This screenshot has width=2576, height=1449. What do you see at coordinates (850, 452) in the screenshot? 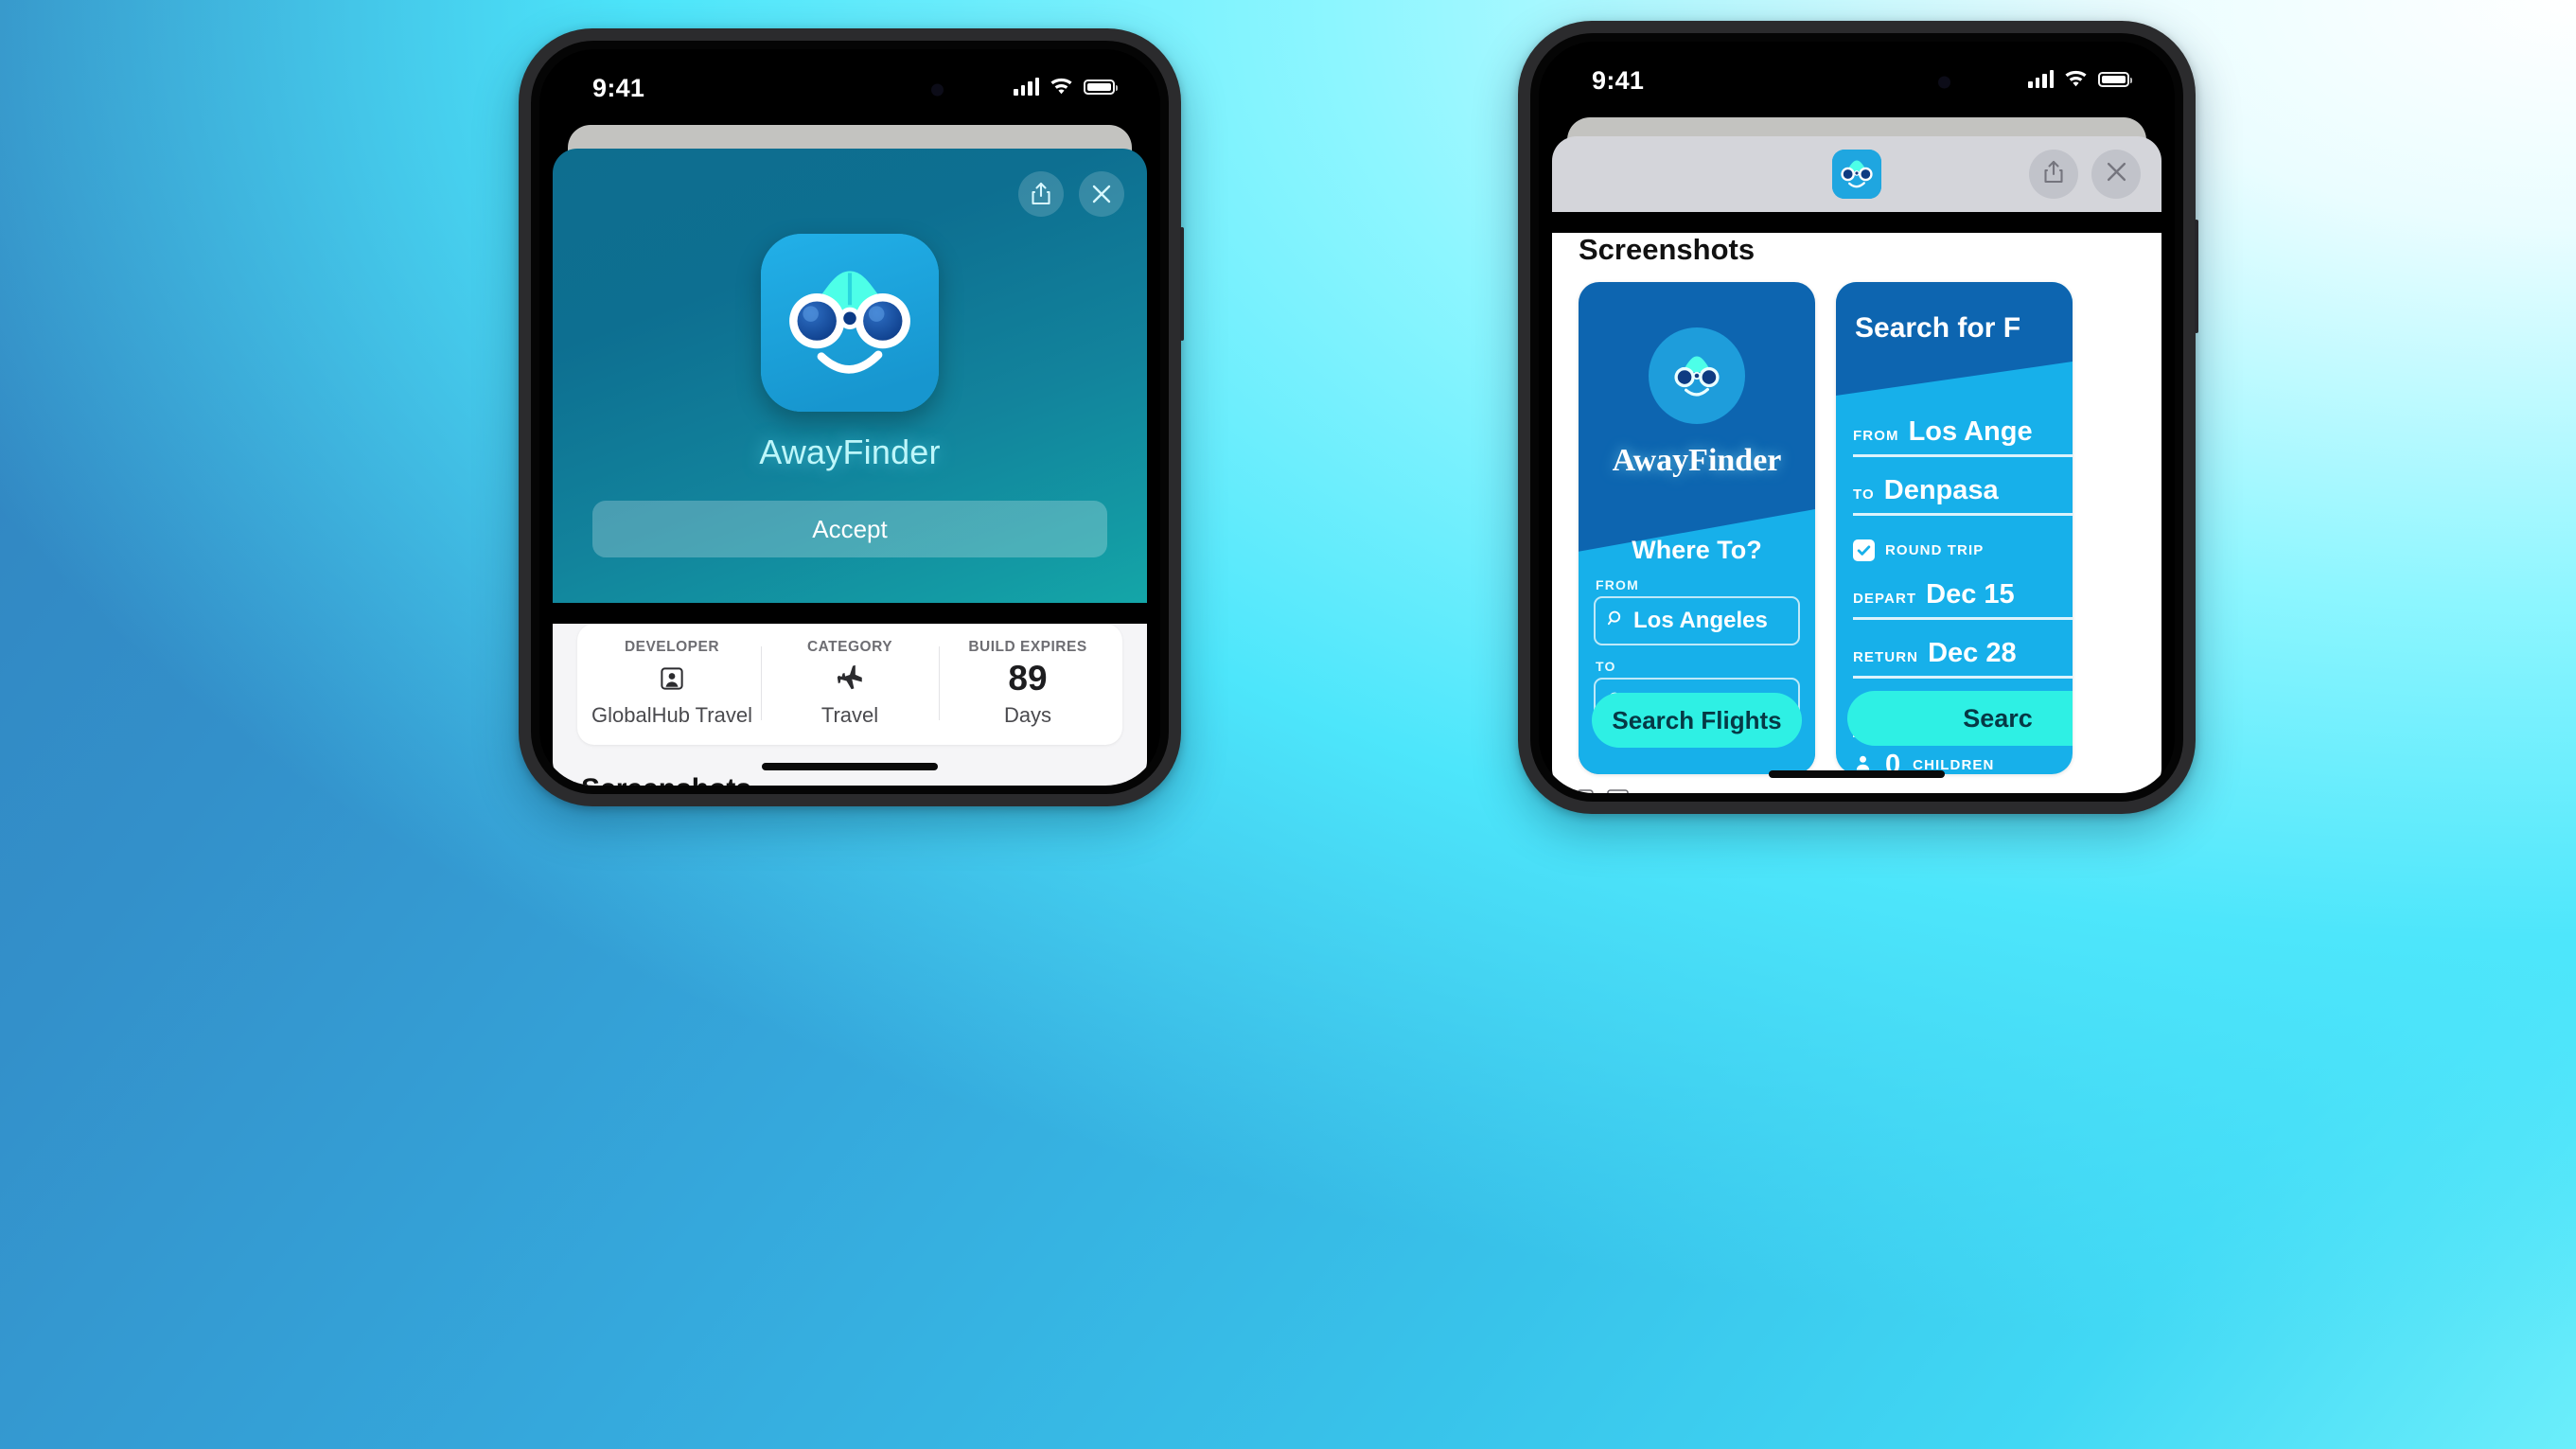
I see `app-name: AwayFinder` at bounding box center [850, 452].